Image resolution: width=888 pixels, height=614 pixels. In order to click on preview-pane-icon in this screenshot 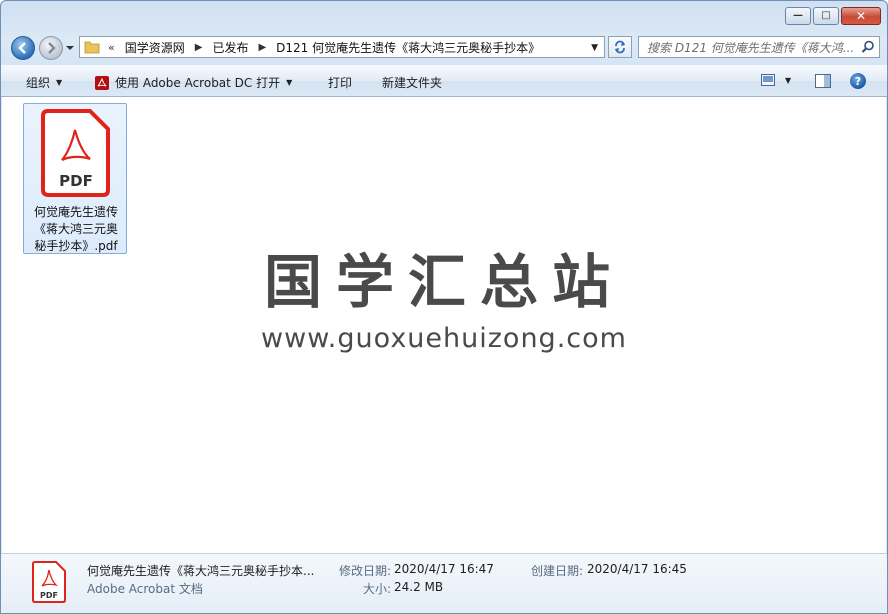, I will do `click(823, 81)`.